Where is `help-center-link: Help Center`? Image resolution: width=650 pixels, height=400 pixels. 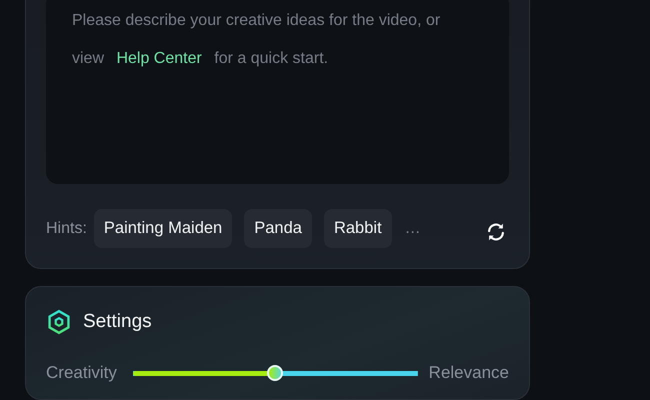
help-center-link: Help Center is located at coordinates (159, 58).